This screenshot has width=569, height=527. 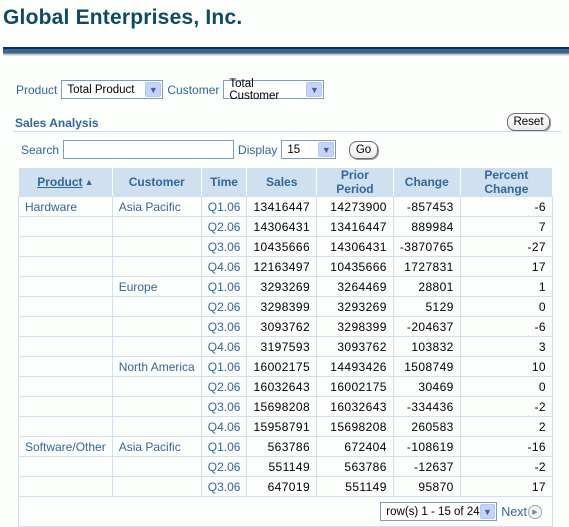 I want to click on percent-change-cell: 1, so click(x=506, y=286).